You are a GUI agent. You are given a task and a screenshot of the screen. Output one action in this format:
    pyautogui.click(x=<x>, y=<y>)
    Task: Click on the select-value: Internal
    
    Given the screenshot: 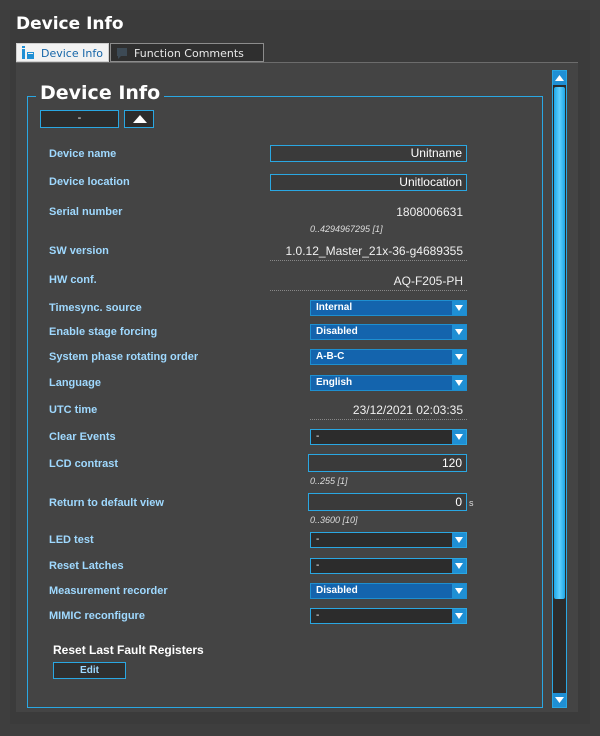 What is the action you would take?
    pyautogui.click(x=334, y=307)
    